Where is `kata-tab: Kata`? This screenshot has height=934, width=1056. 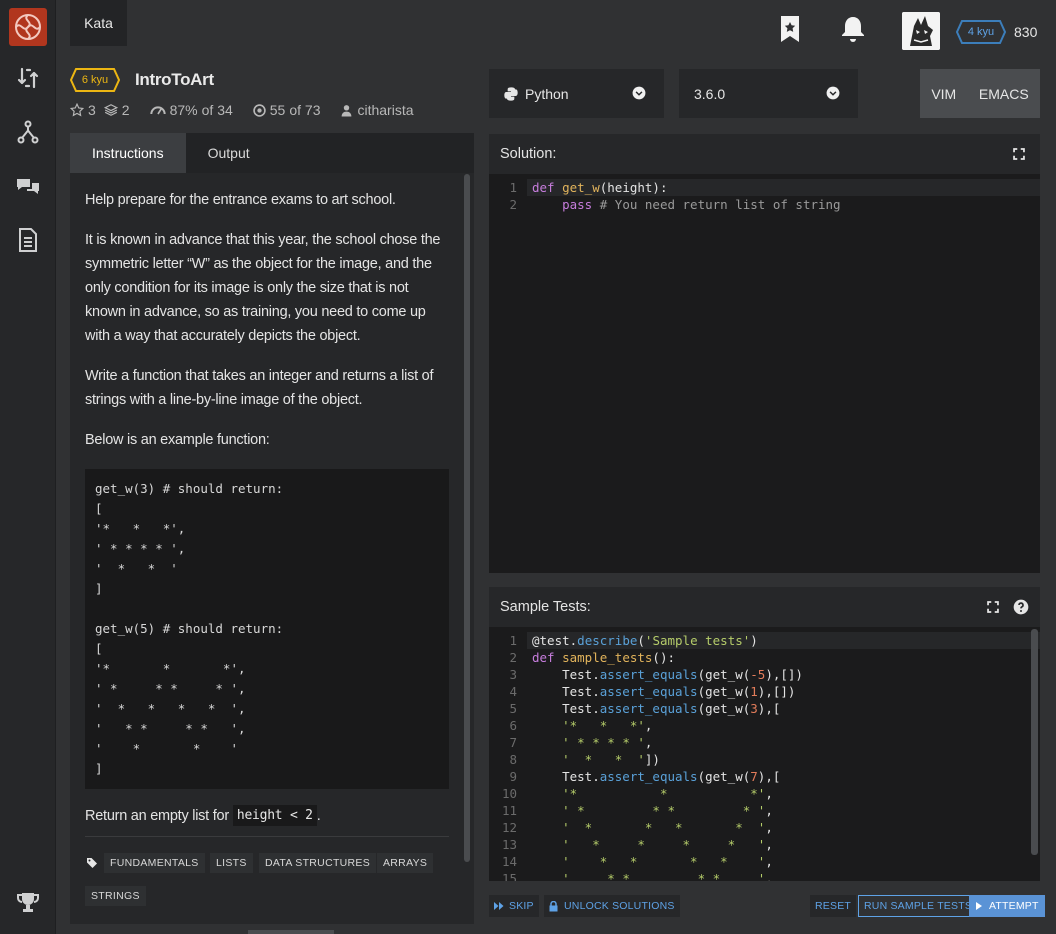 kata-tab: Kata is located at coordinates (98, 23).